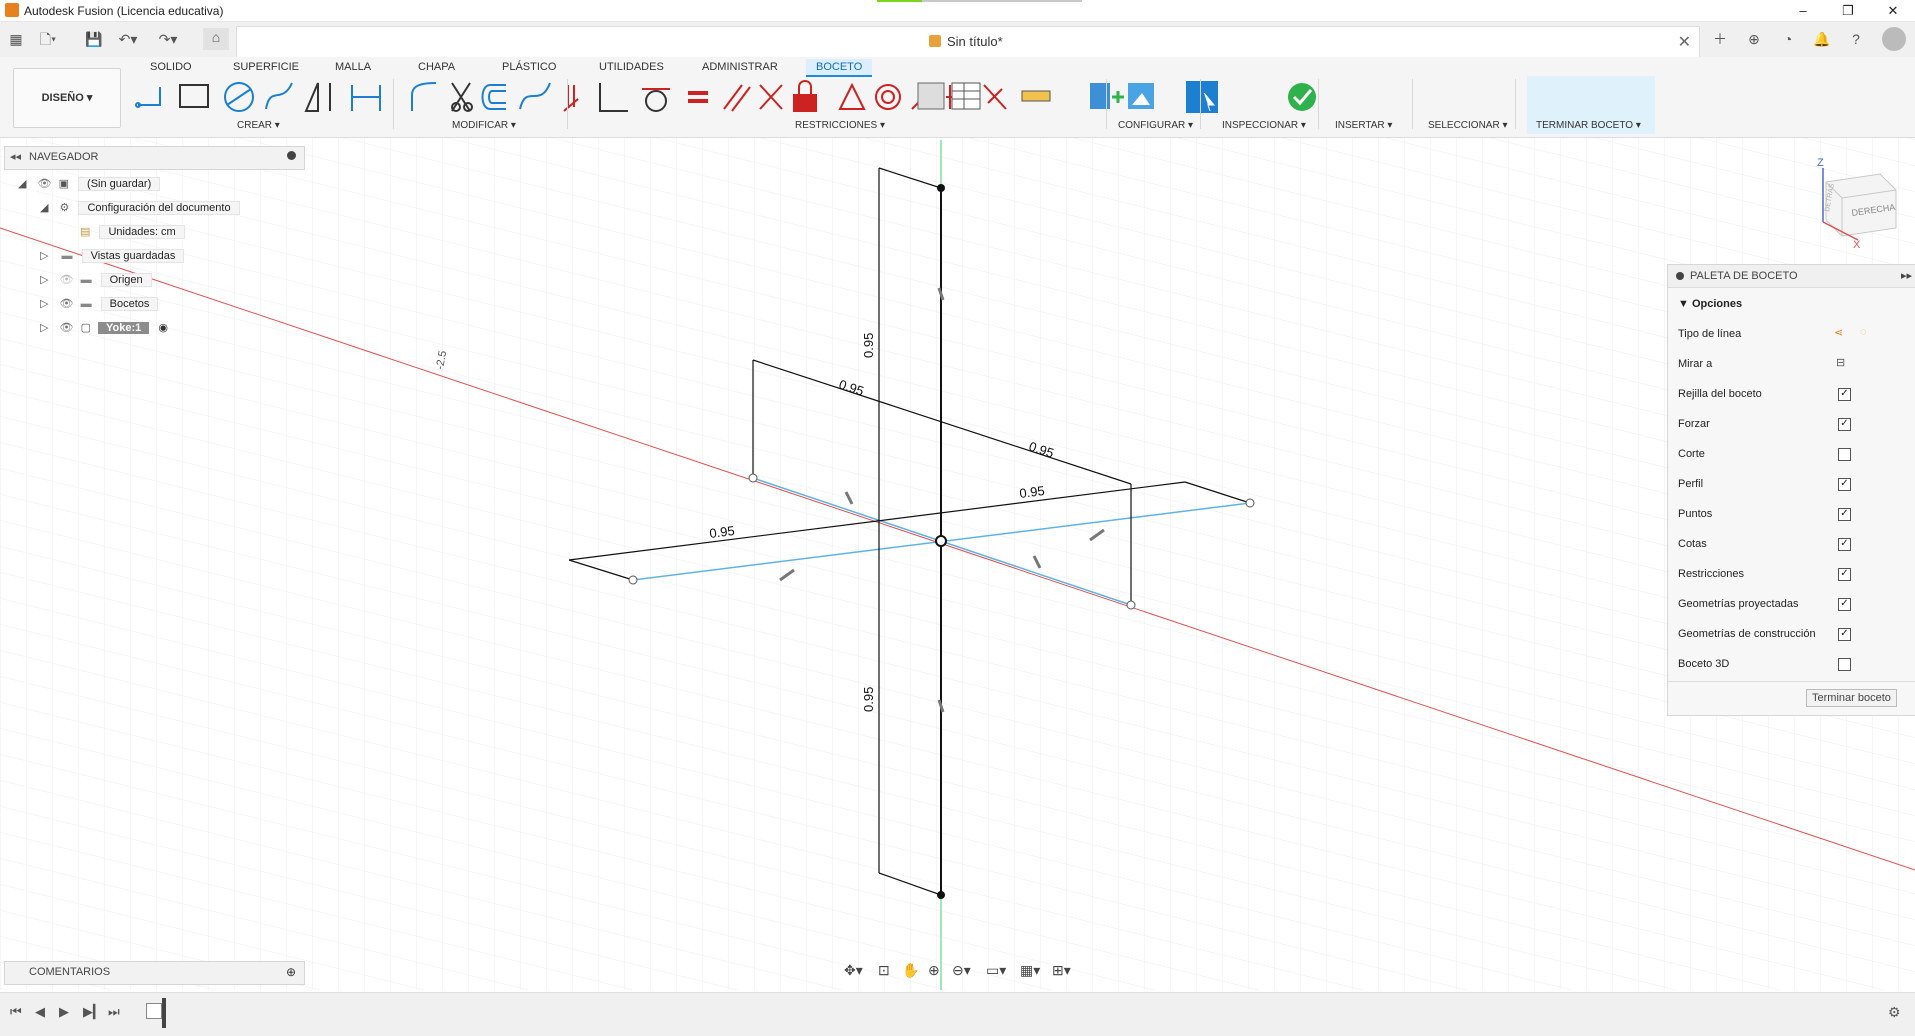 The image size is (1915, 1036). I want to click on group-terminar-boceto: TERMINAR BOCETO ▾, so click(1588, 125).